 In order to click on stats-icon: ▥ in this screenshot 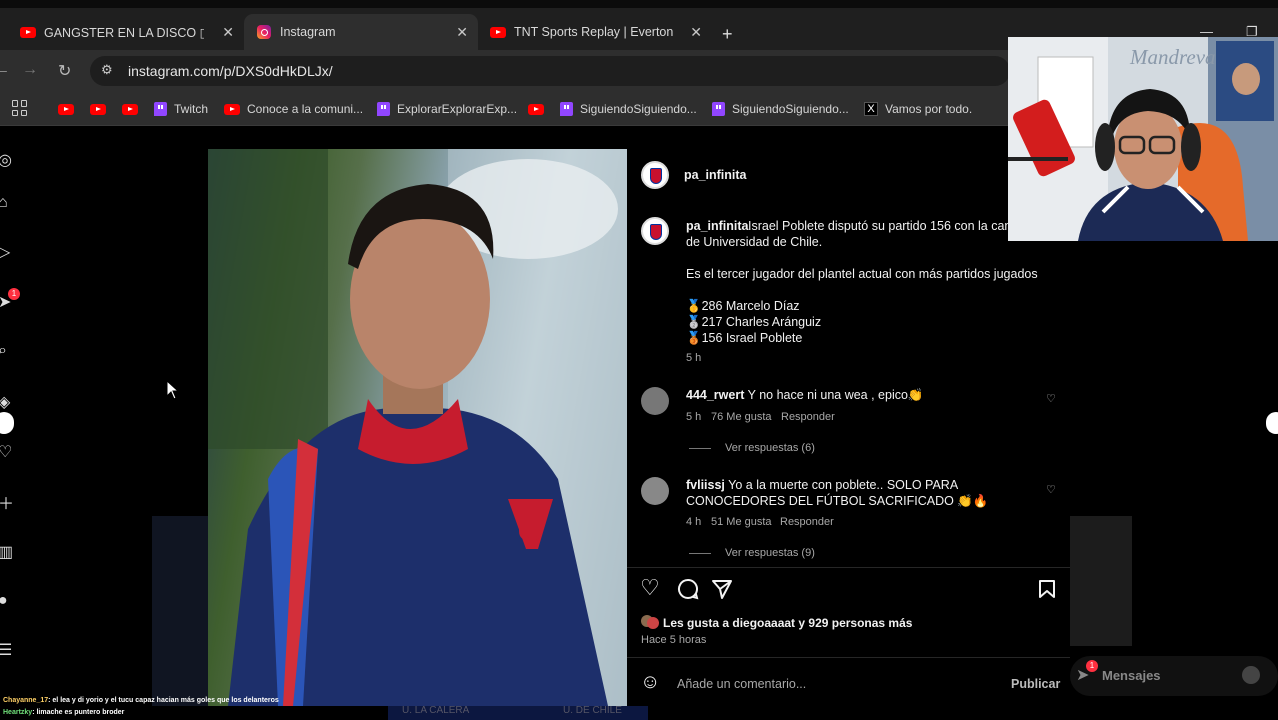, I will do `click(8, 551)`.